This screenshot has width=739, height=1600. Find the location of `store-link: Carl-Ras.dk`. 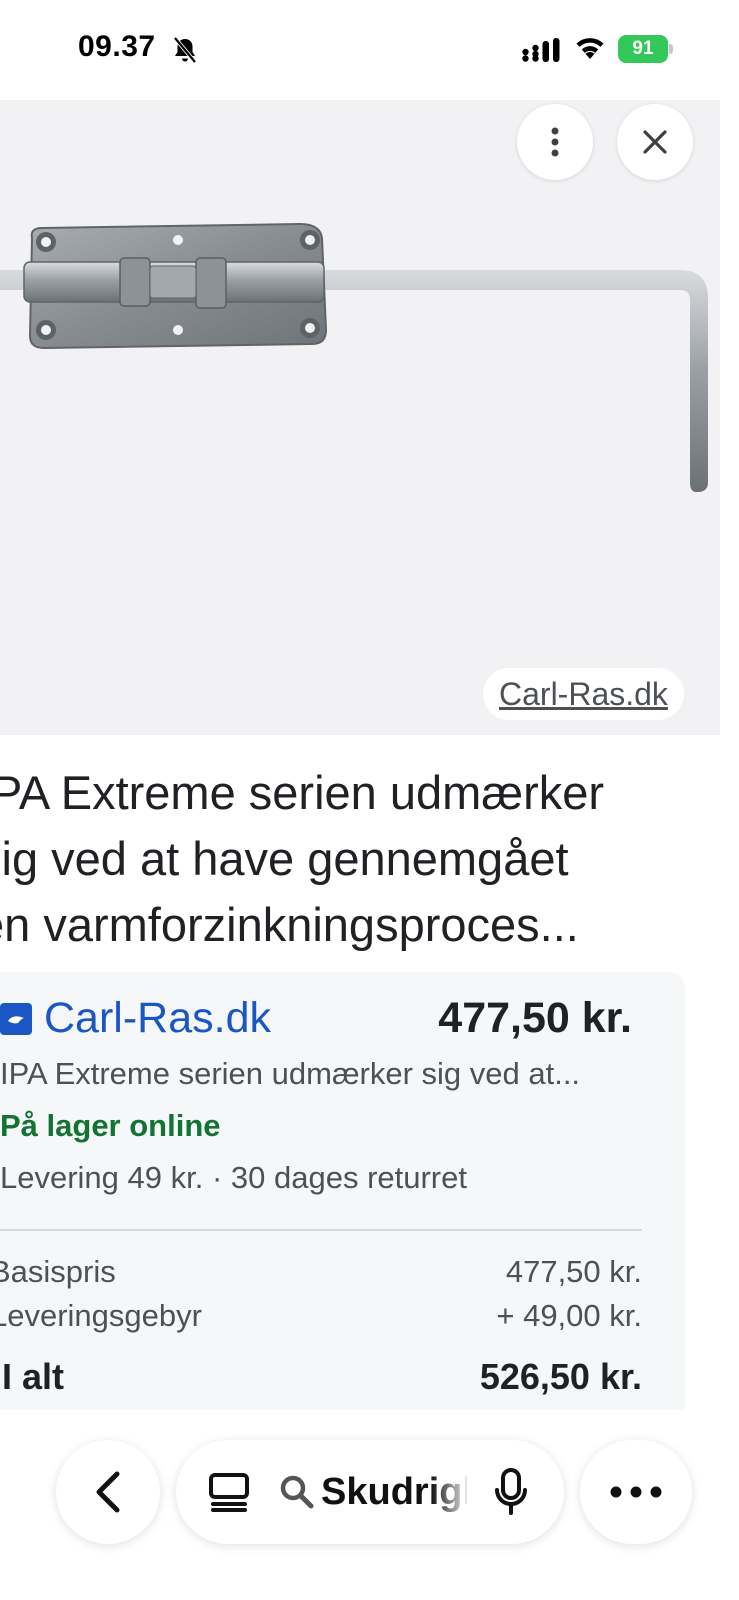

store-link: Carl-Ras.dk is located at coordinates (157, 1018).